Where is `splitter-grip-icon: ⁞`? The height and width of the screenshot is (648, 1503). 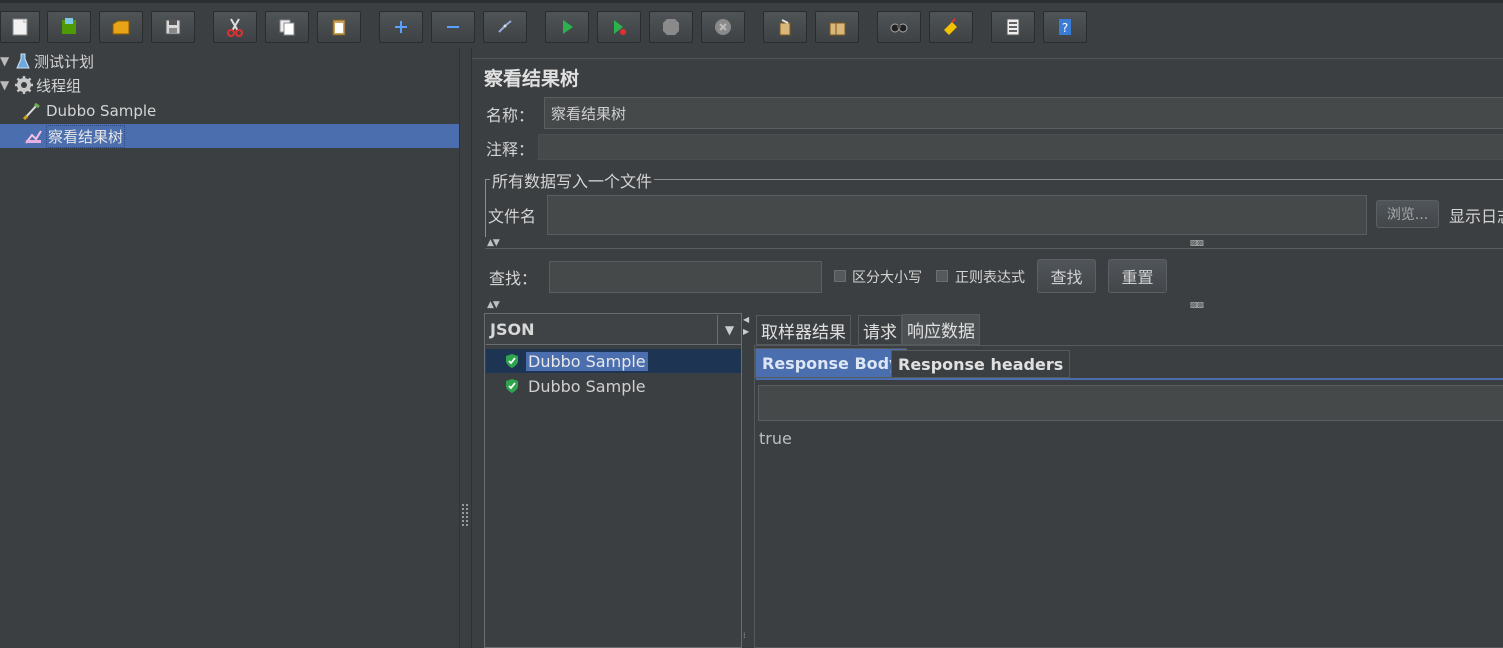
splitter-grip-icon: ⁞ is located at coordinates (744, 635).